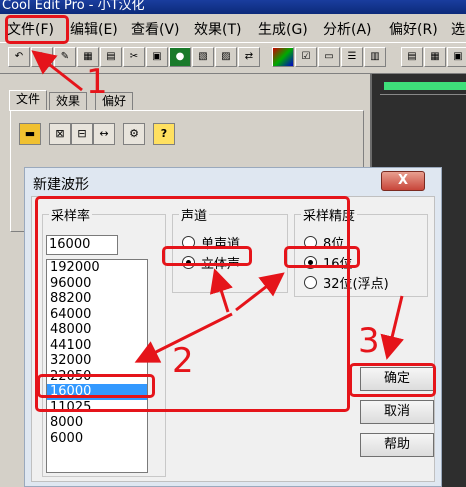  I want to click on arrow-to-file-menu, so click(57, 71).